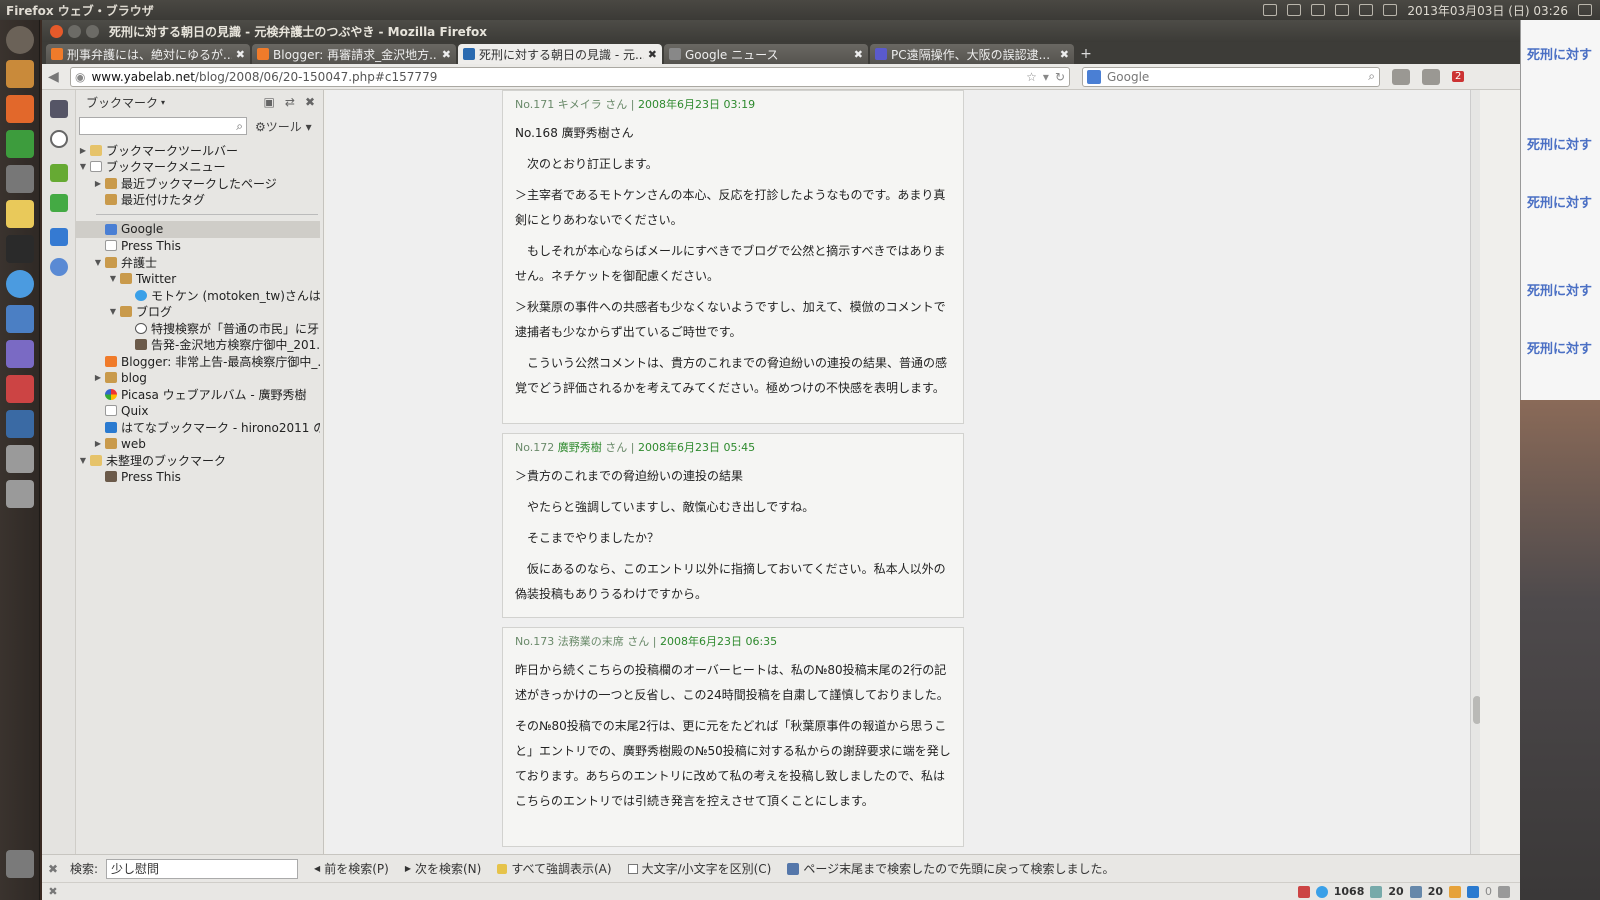  What do you see at coordinates (163, 126) in the screenshot?
I see `sidebar-search-input: ⌕` at bounding box center [163, 126].